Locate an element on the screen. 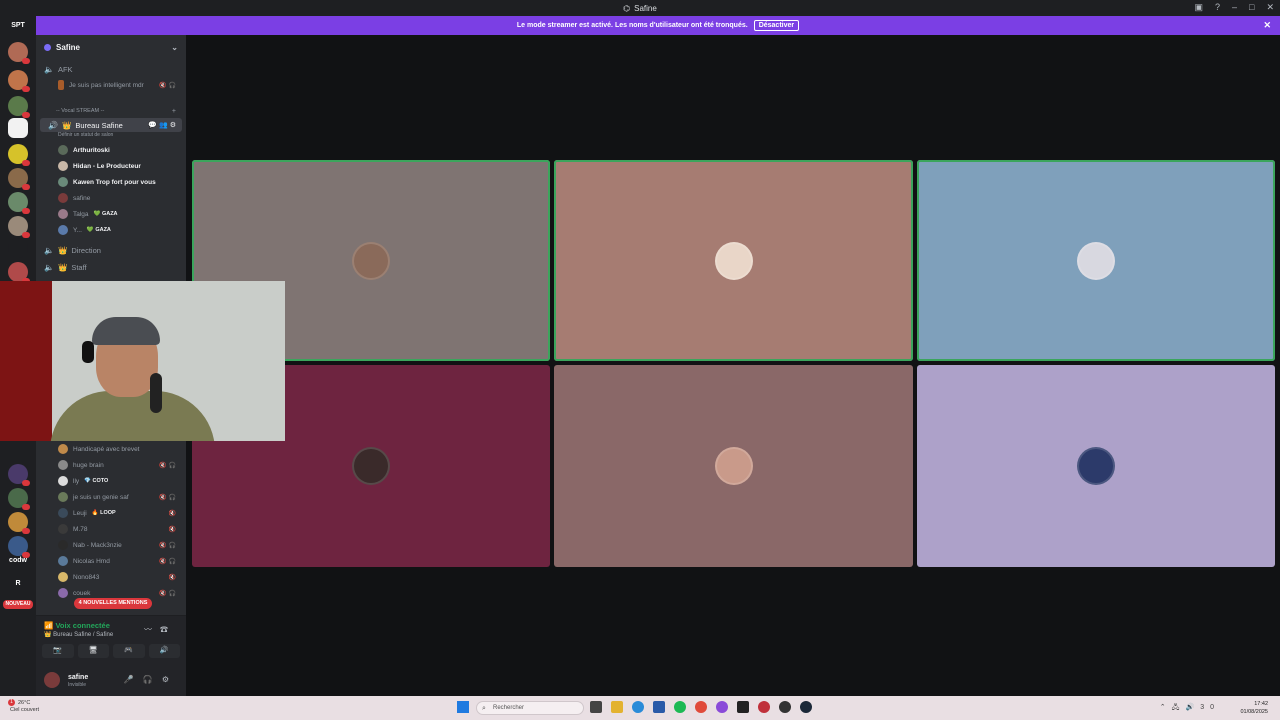 The width and height of the screenshot is (1280, 720). voice-user: Nab - Mack3nzie 🔇🎧 is located at coordinates (111, 545).